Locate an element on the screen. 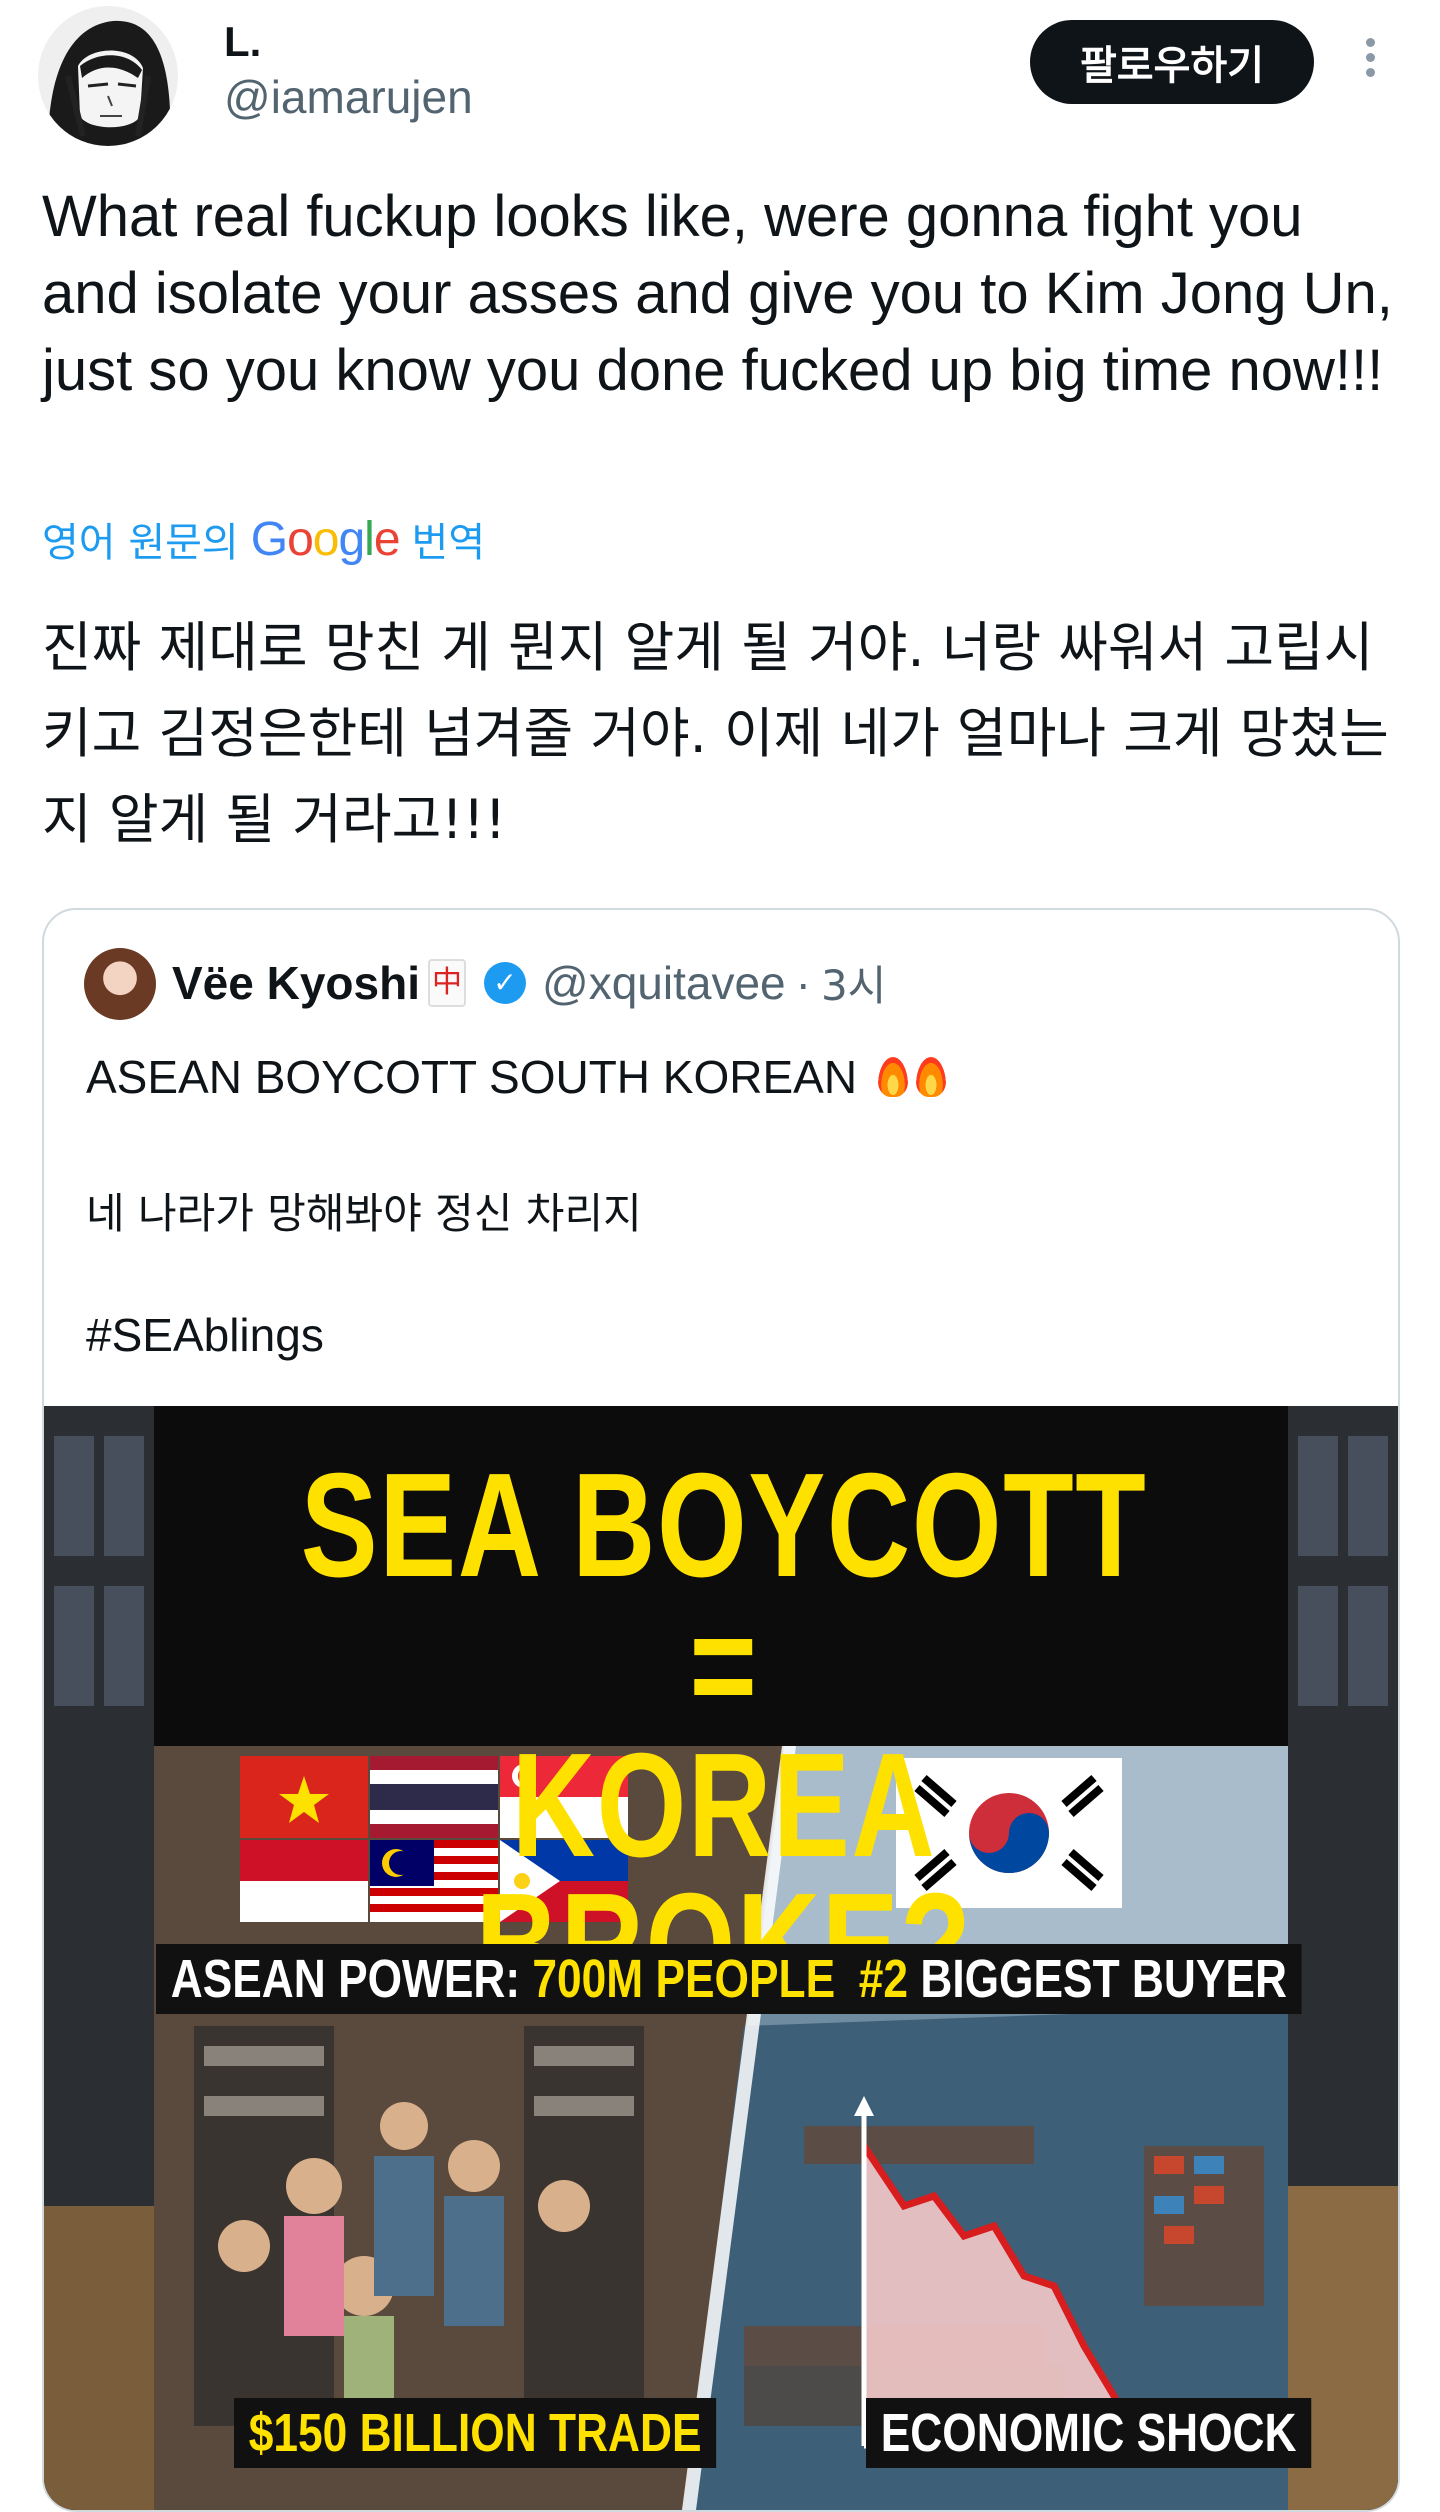 This screenshot has height=2512, width=1440. thumbnail-headline: SEA BOYCOTT = KOREA BROKE? is located at coordinates (724, 1731).